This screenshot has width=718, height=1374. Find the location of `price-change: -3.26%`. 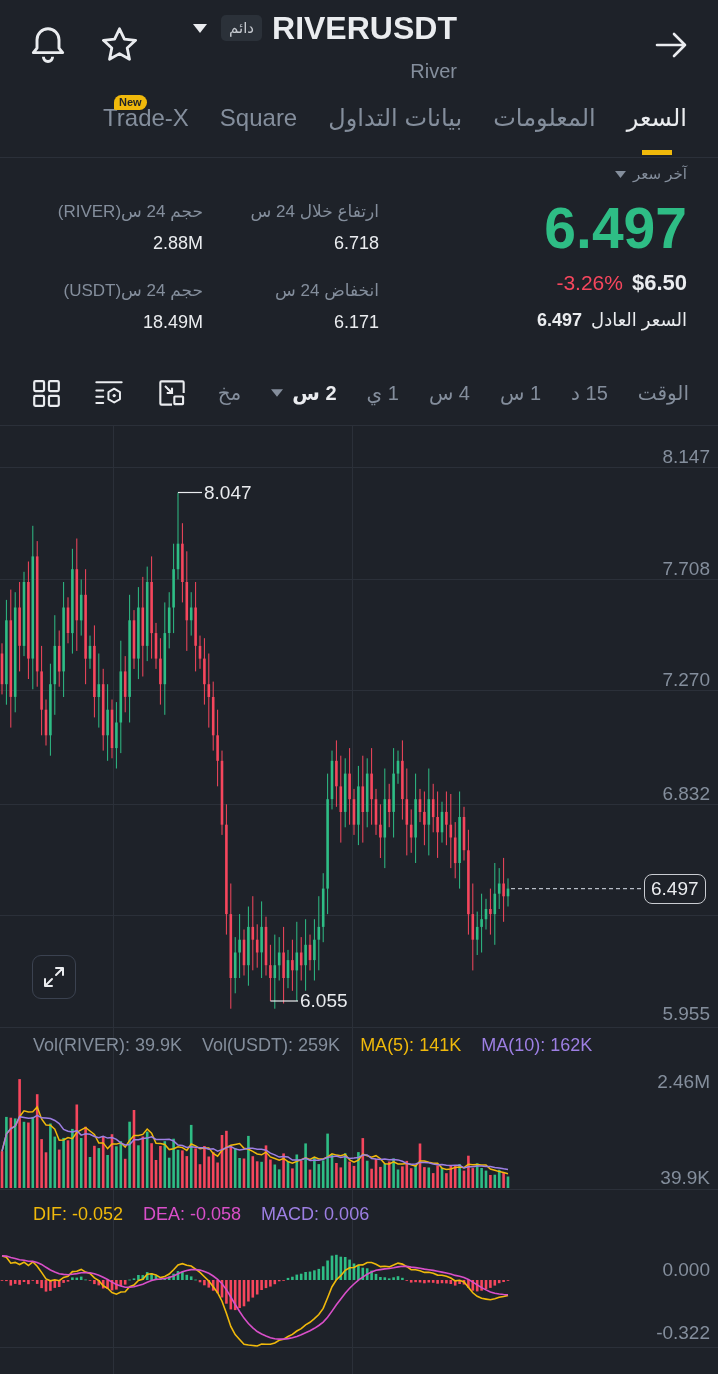

price-change: -3.26% is located at coordinates (589, 283).